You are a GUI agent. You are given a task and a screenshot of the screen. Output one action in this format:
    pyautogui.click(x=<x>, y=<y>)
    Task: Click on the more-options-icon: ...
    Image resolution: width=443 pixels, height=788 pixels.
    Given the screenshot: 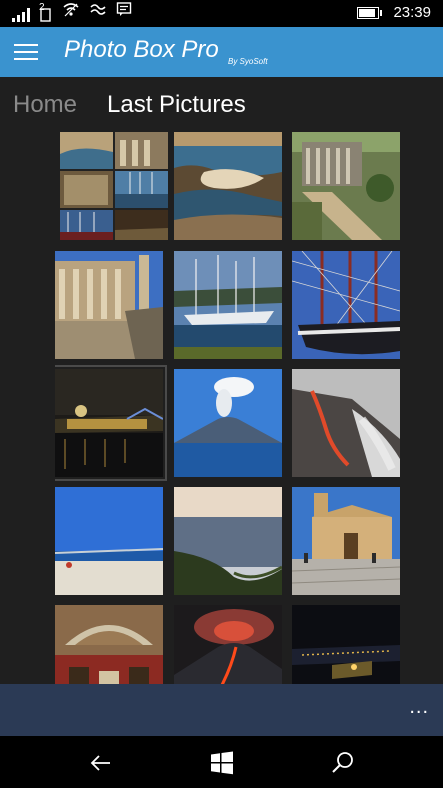 What is the action you would take?
    pyautogui.click(x=419, y=707)
    